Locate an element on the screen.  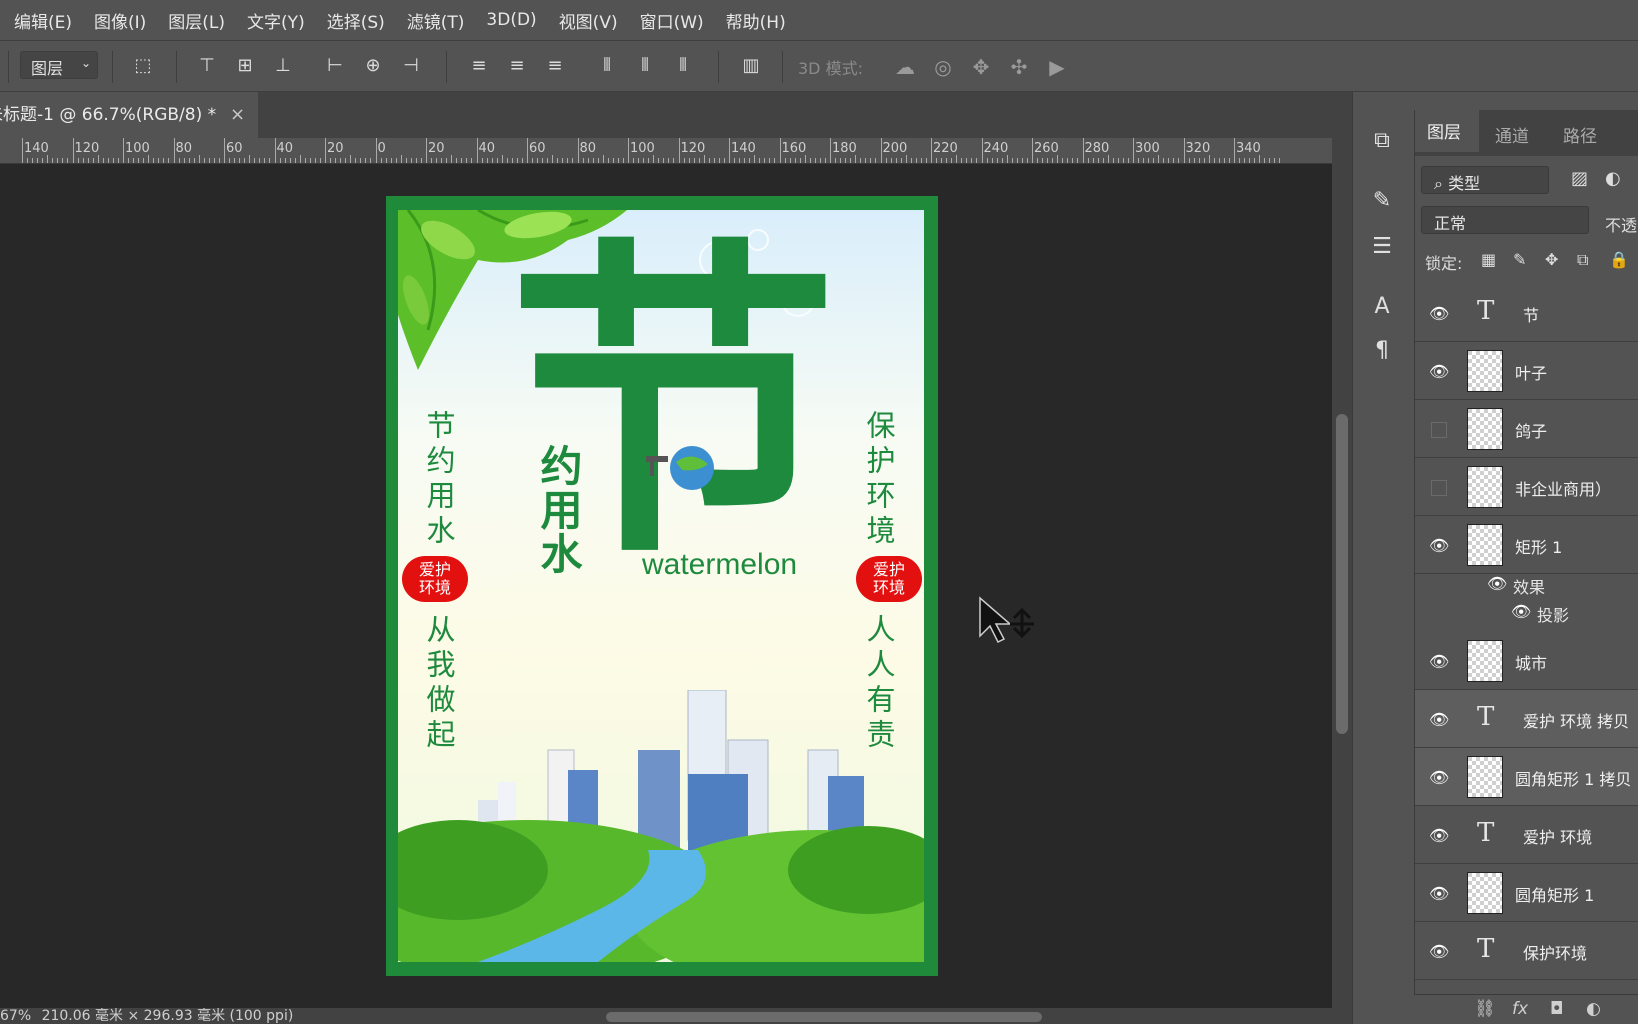
layer-row: 👁 城市 is located at coordinates (1526, 661).